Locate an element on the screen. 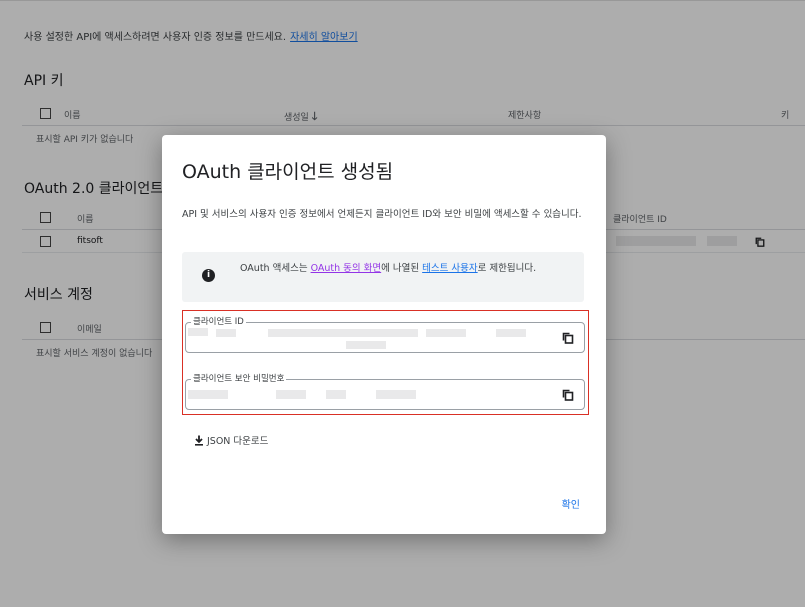 The height and width of the screenshot is (607, 805). credentials-highlight-frame: 클라이언트 ID 클라이언트 보안 비밀번호 is located at coordinates (385, 362).